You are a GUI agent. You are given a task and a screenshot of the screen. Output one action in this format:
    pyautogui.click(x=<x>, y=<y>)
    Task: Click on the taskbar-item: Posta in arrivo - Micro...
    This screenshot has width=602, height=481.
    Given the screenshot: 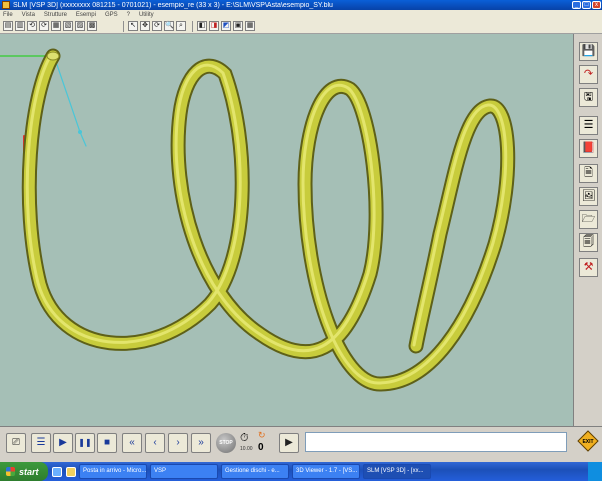 What is the action you would take?
    pyautogui.click(x=113, y=471)
    